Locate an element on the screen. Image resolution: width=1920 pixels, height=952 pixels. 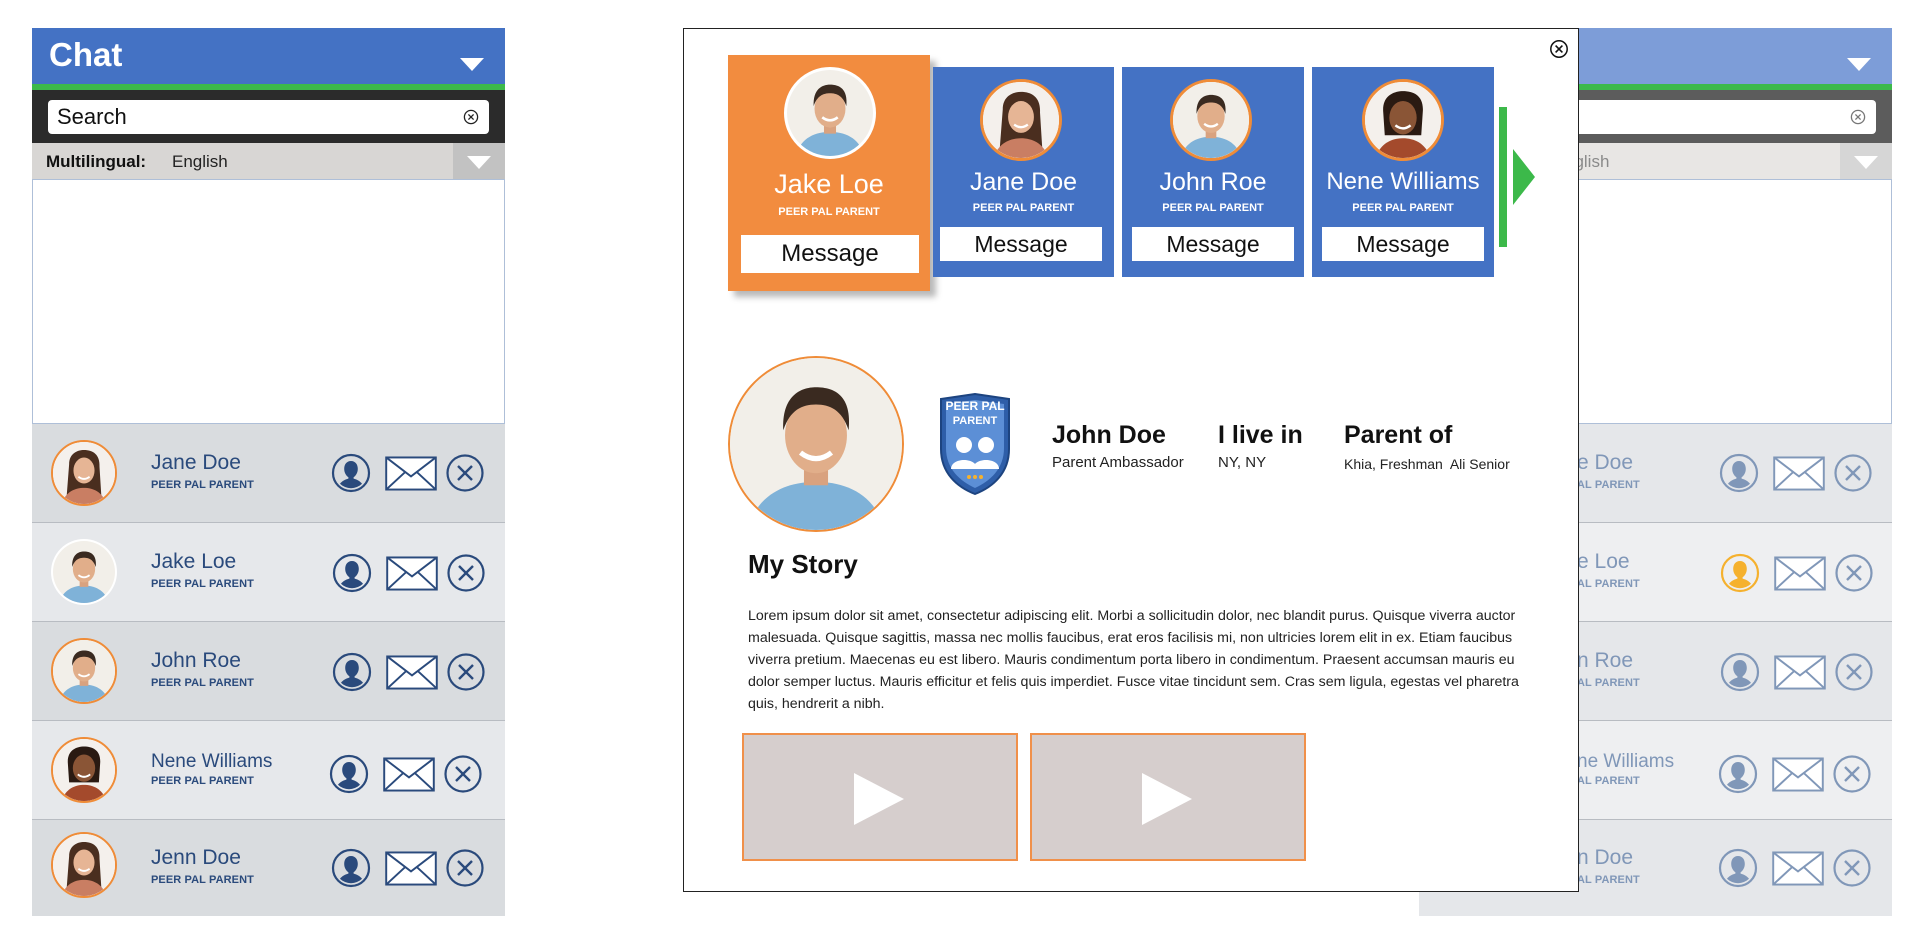
location-heading: I live in is located at coordinates (1260, 435).